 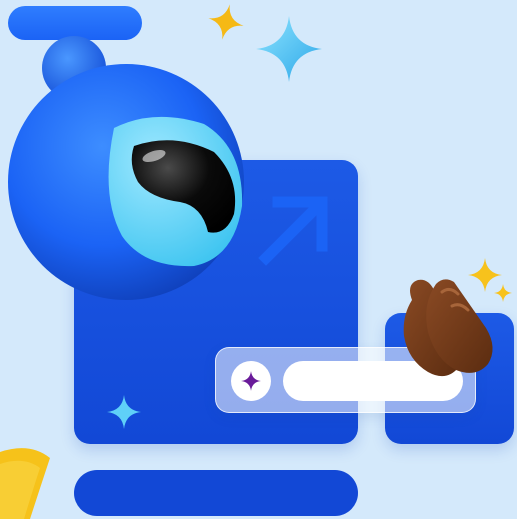 What do you see at coordinates (226, 22) in the screenshot?
I see `gold-sparkle-top-icon` at bounding box center [226, 22].